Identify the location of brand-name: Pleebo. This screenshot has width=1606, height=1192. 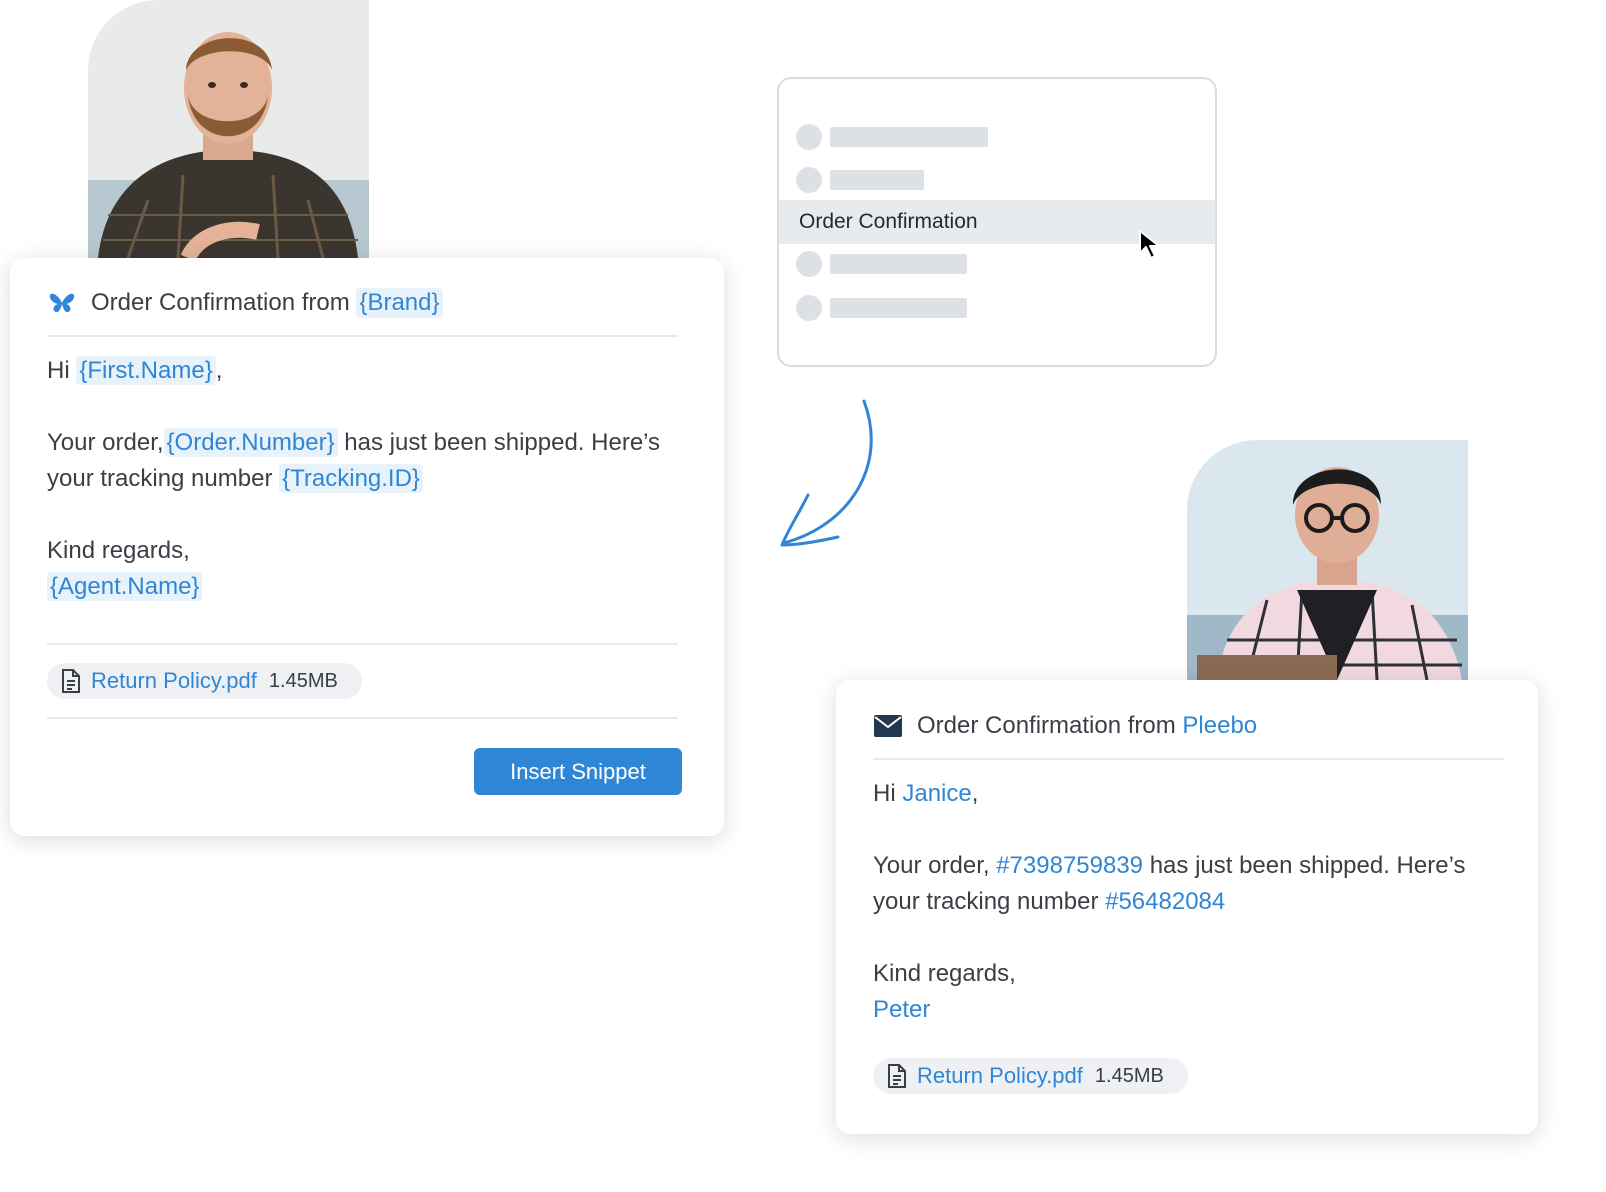
(1220, 725).